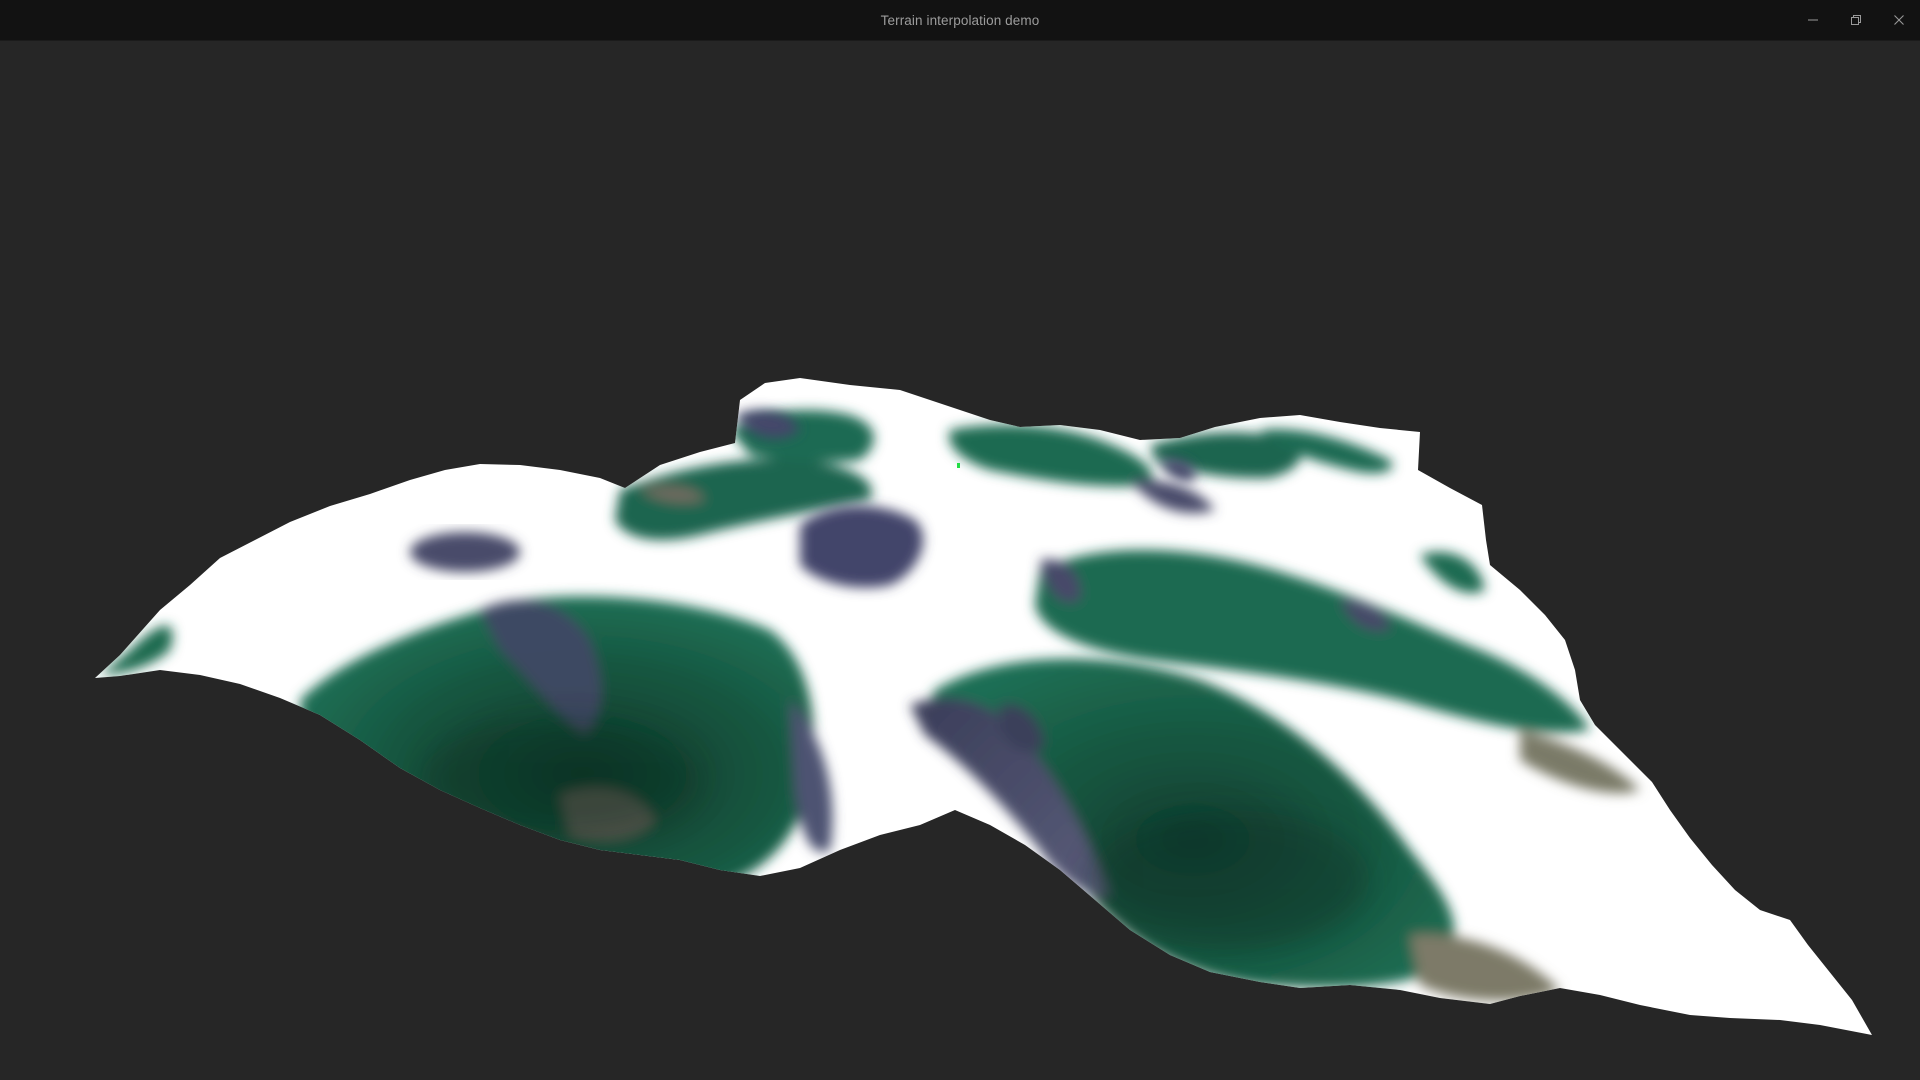 Image resolution: width=1920 pixels, height=1080 pixels. I want to click on title-bar: Terrain interpolation demo, so click(960, 20).